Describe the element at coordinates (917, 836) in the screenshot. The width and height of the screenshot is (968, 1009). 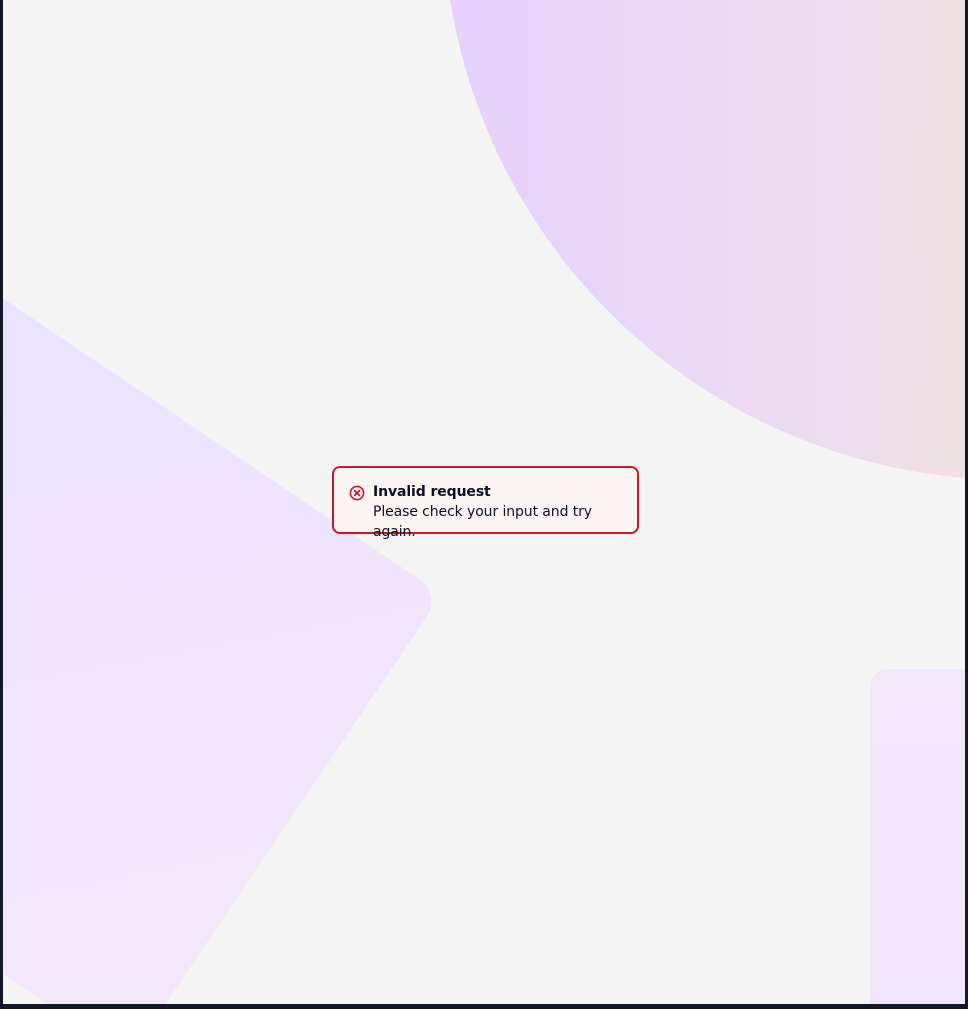
I see `decorative-shape-bottom-right` at that location.